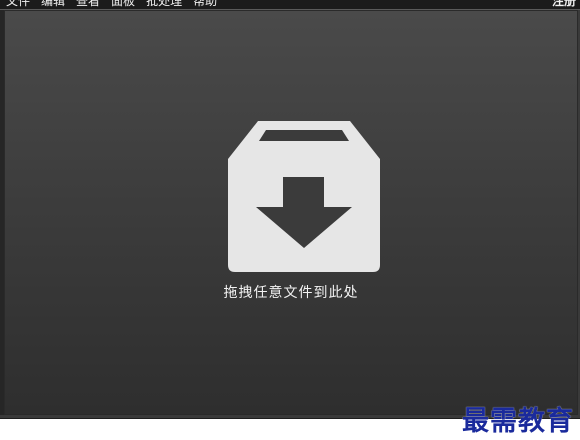  What do you see at coordinates (518, 421) in the screenshot?
I see `watermark-logo: 最需教育` at bounding box center [518, 421].